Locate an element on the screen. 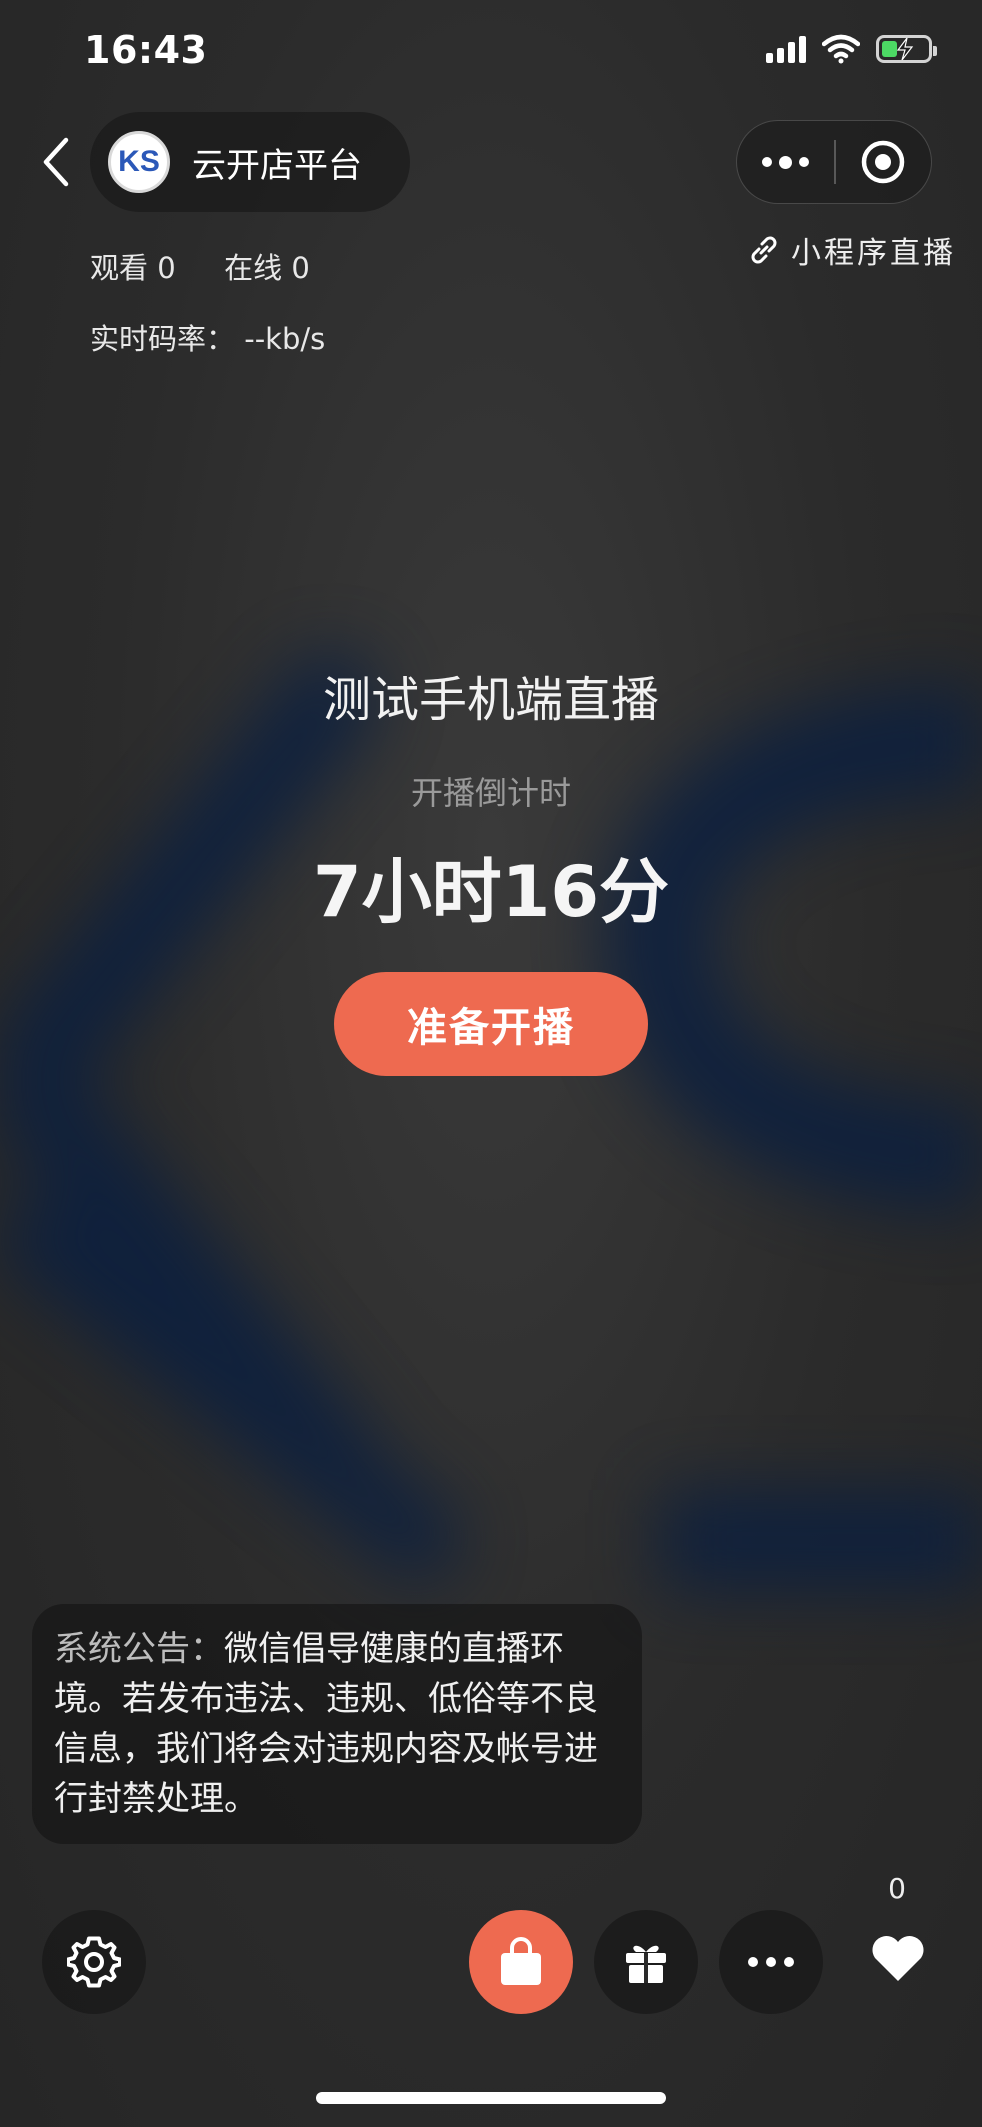 Image resolution: width=982 pixels, height=2127 pixels. countdown-value: 7小时16分 is located at coordinates (491, 892).